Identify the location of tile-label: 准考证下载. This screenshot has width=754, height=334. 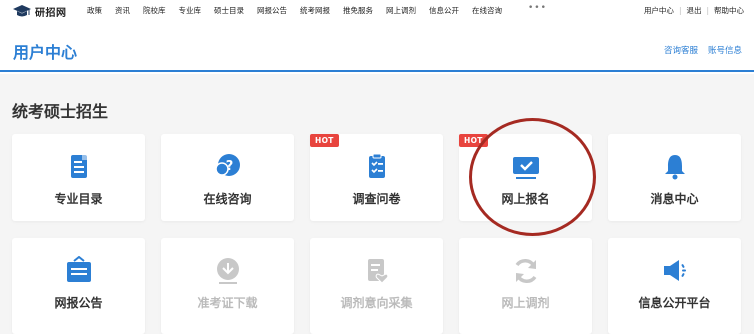
(227, 303).